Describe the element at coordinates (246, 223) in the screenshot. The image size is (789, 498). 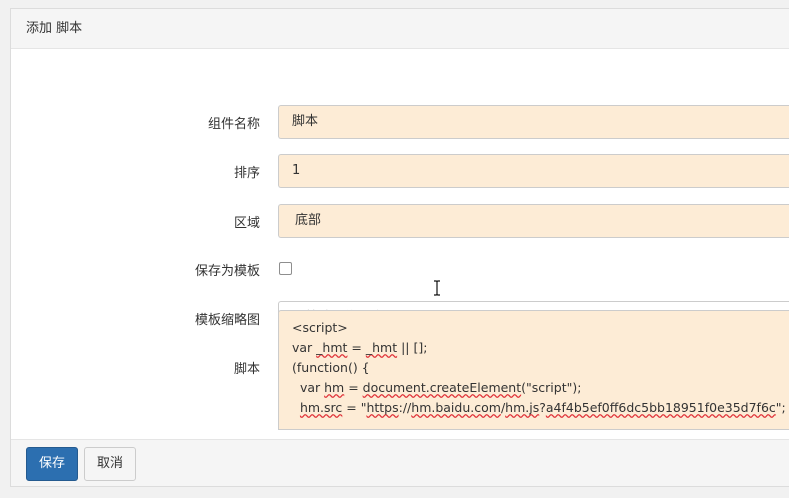
I see `region-label: 区域` at that location.